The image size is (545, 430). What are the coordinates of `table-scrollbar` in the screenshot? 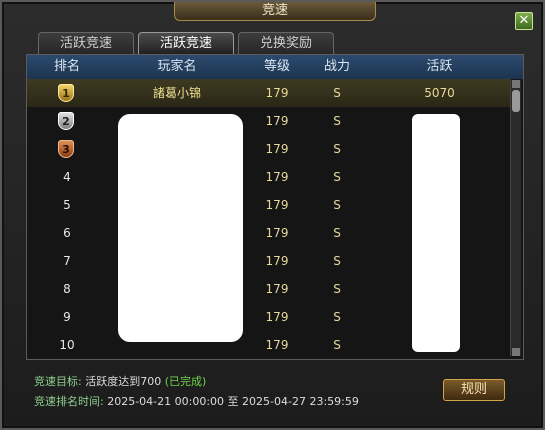 It's located at (515, 218).